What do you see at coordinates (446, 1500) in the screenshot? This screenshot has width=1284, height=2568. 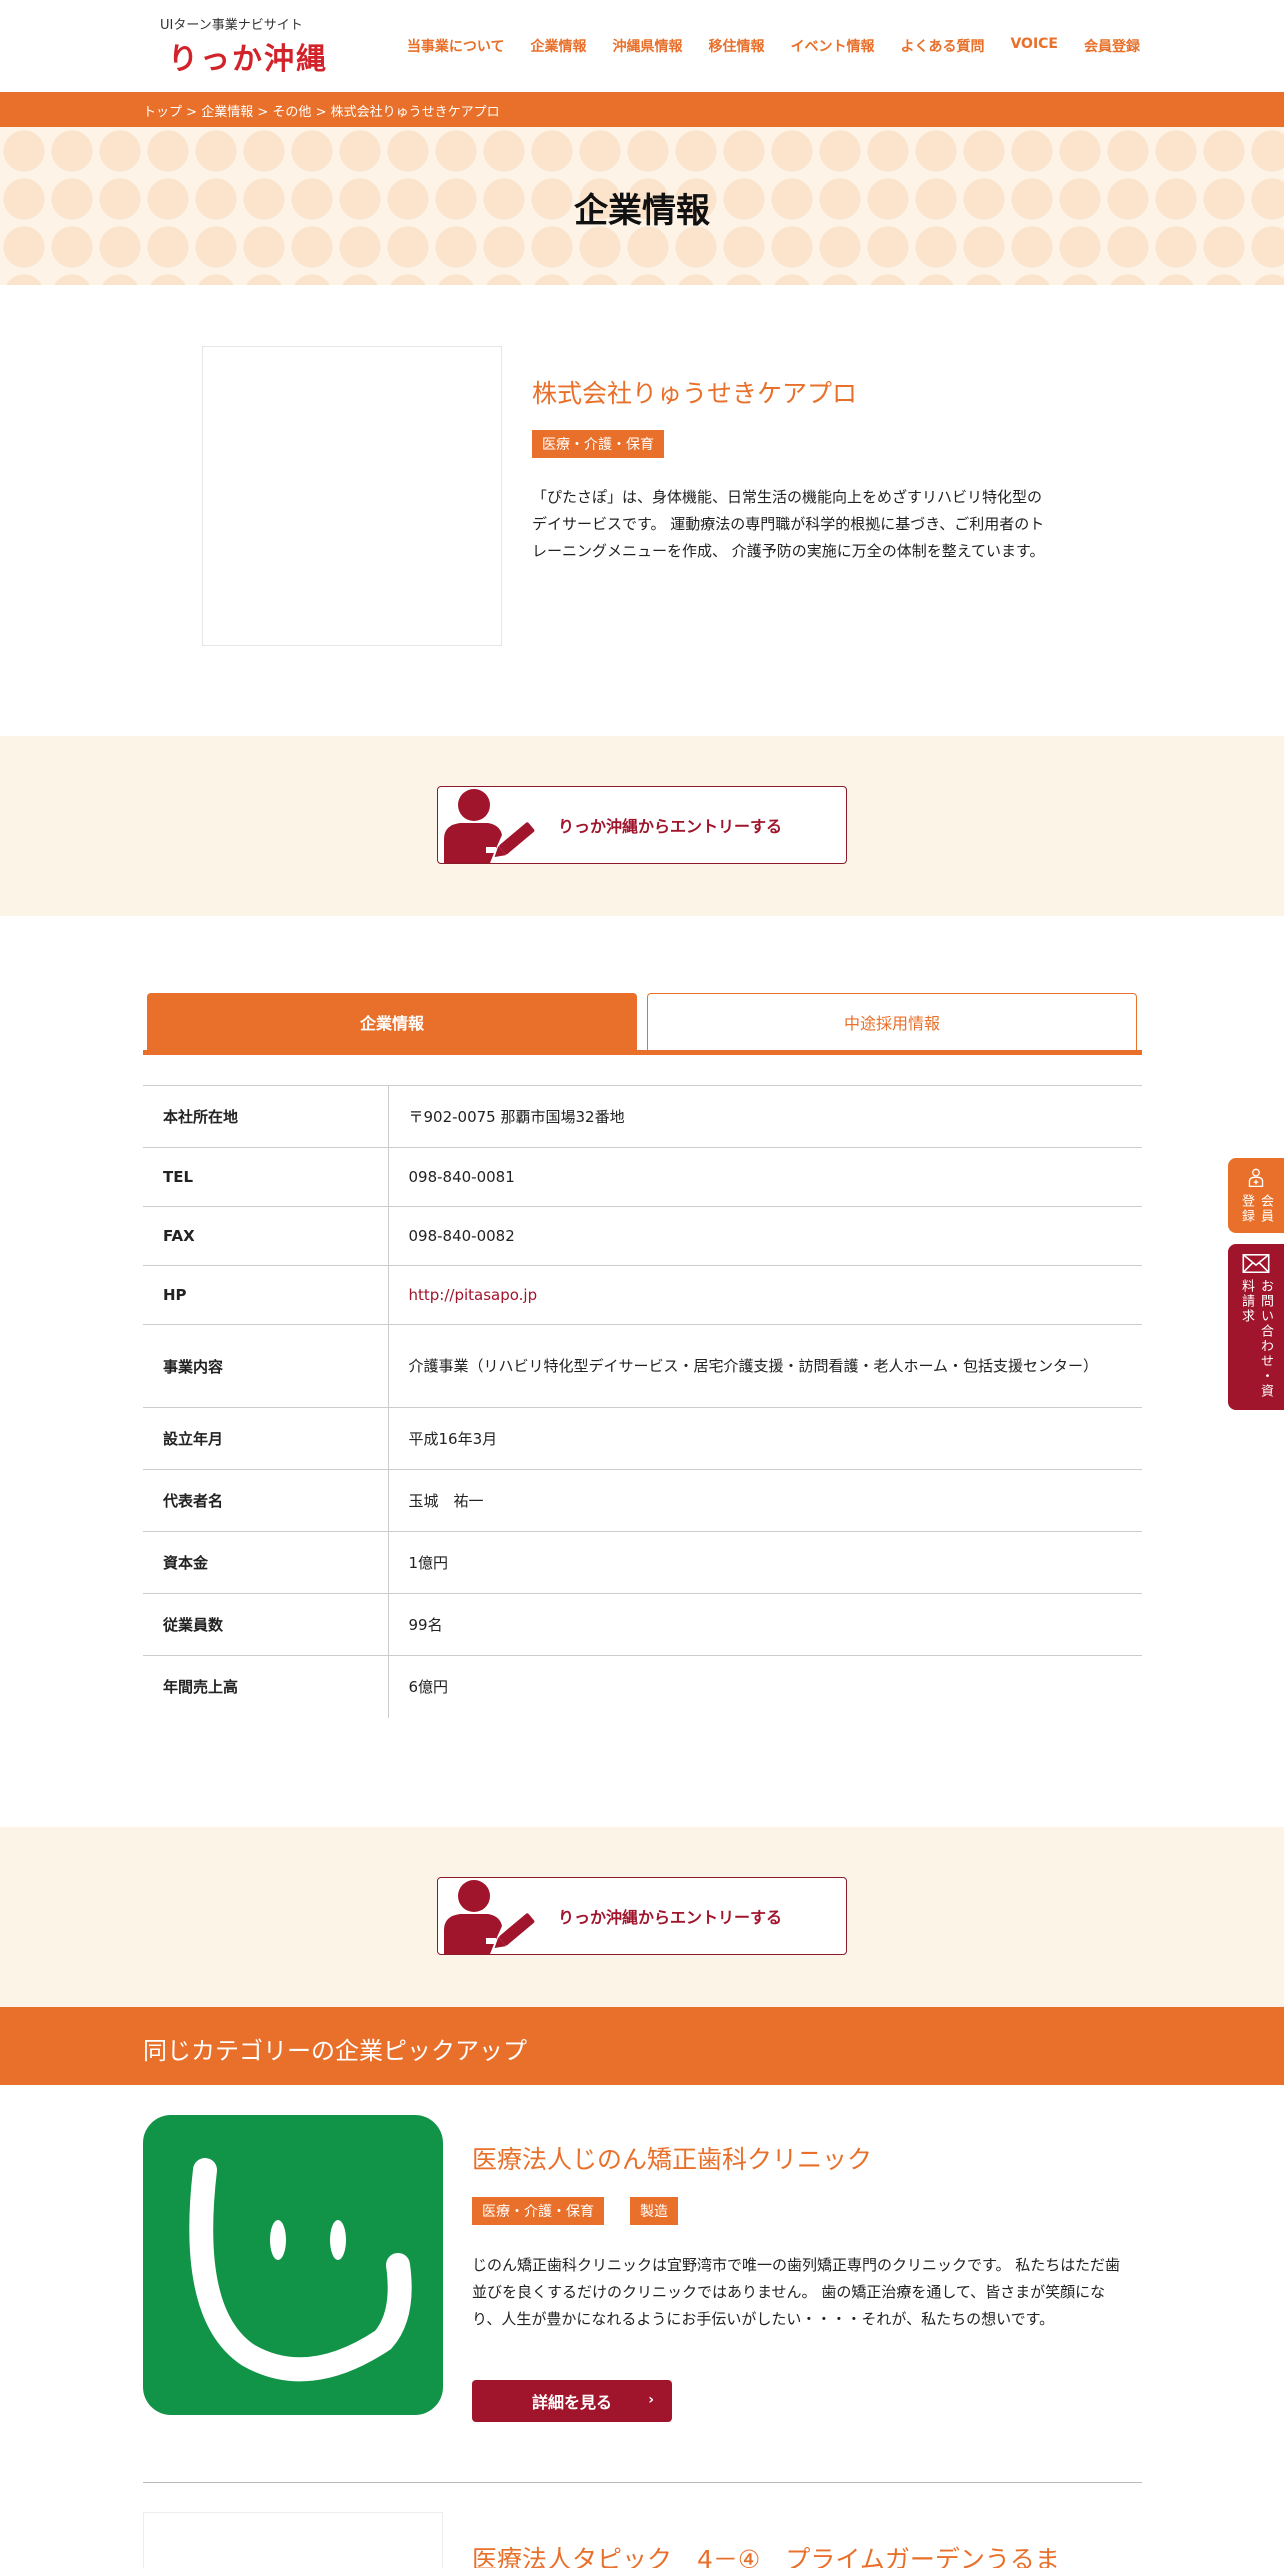 I see `row-value-representative: 玉城 祐一` at bounding box center [446, 1500].